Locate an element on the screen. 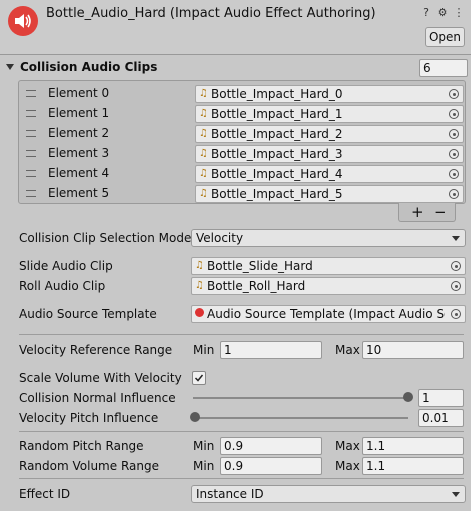  velocity-ref-label: Velocity Reference Range is located at coordinates (96, 350).